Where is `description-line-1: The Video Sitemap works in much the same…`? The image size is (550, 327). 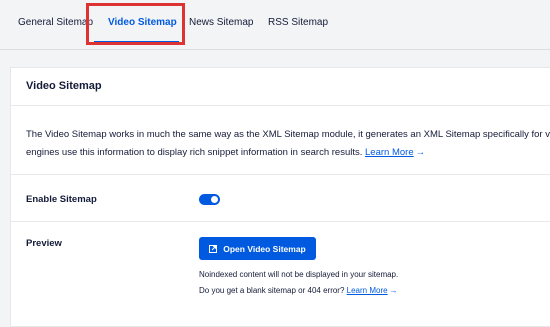 description-line-1: The Video Sitemap works in much the same… is located at coordinates (288, 134).